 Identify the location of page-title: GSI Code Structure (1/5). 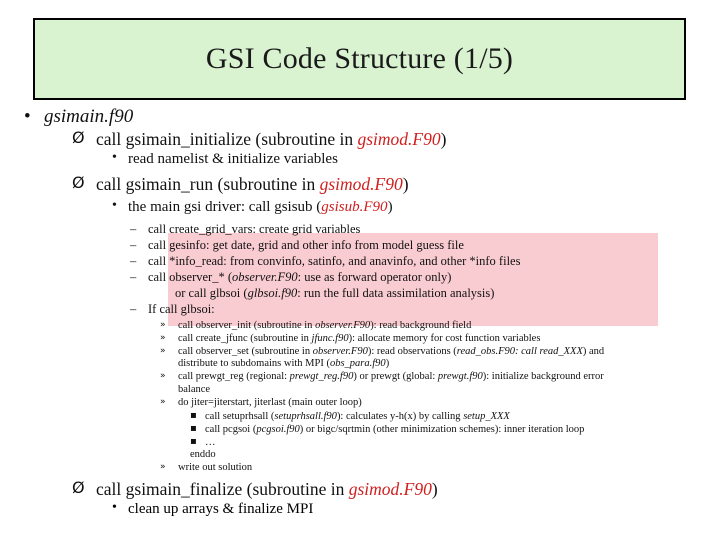
(359, 58).